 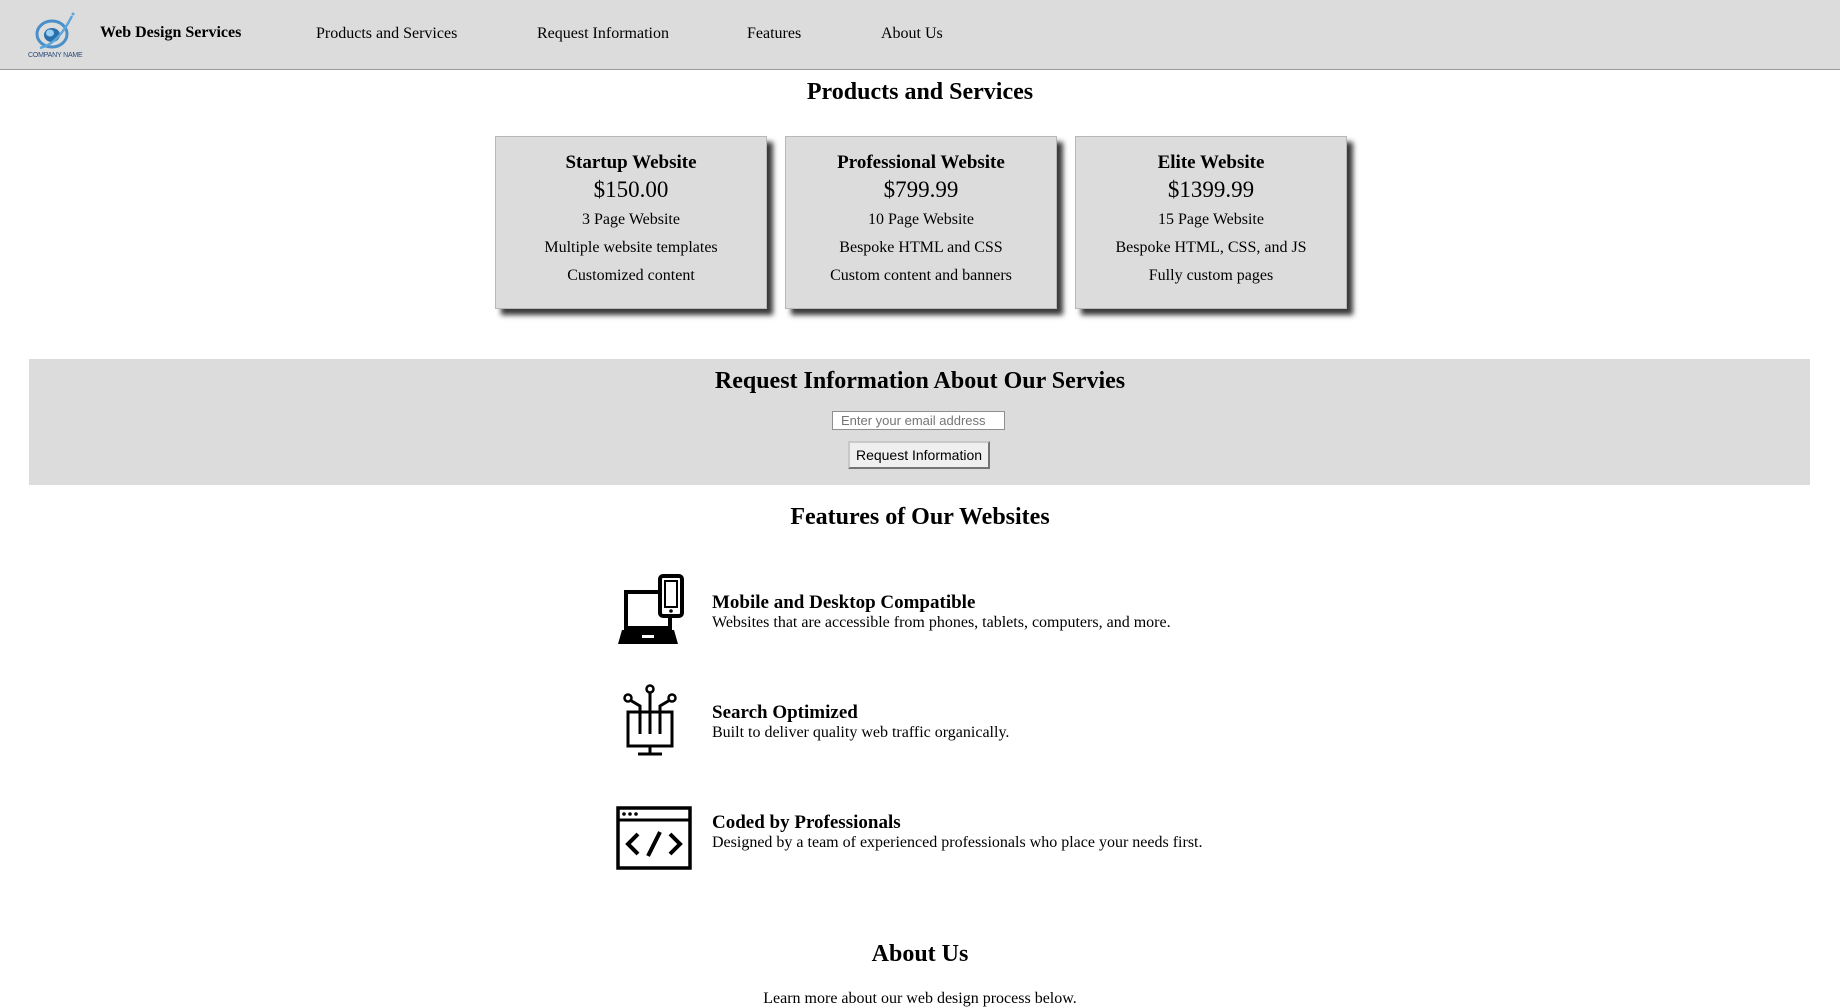 What do you see at coordinates (1211, 247) in the screenshot?
I see `product-card-feature: Bespoke HTML, CSS, and JS` at bounding box center [1211, 247].